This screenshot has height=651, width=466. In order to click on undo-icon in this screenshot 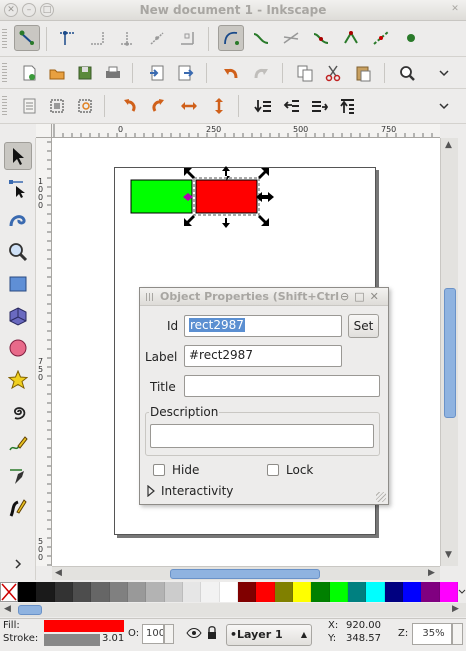, I will do `click(231, 73)`.